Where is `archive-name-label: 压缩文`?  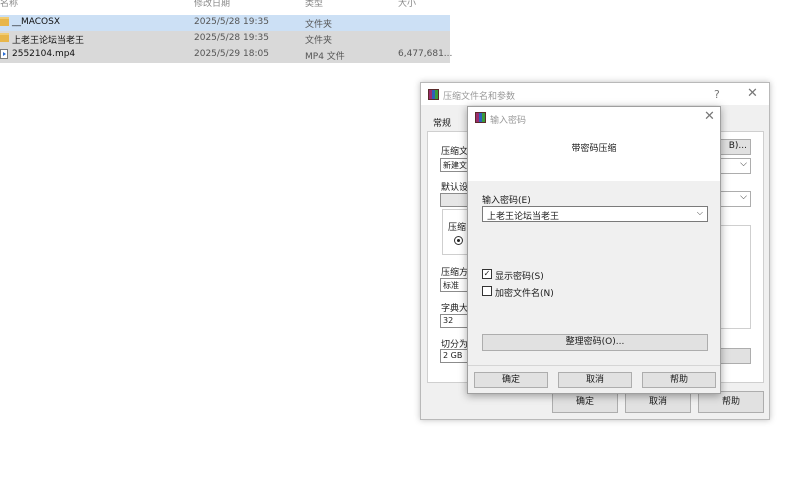
archive-name-label: 压缩文 is located at coordinates (455, 152).